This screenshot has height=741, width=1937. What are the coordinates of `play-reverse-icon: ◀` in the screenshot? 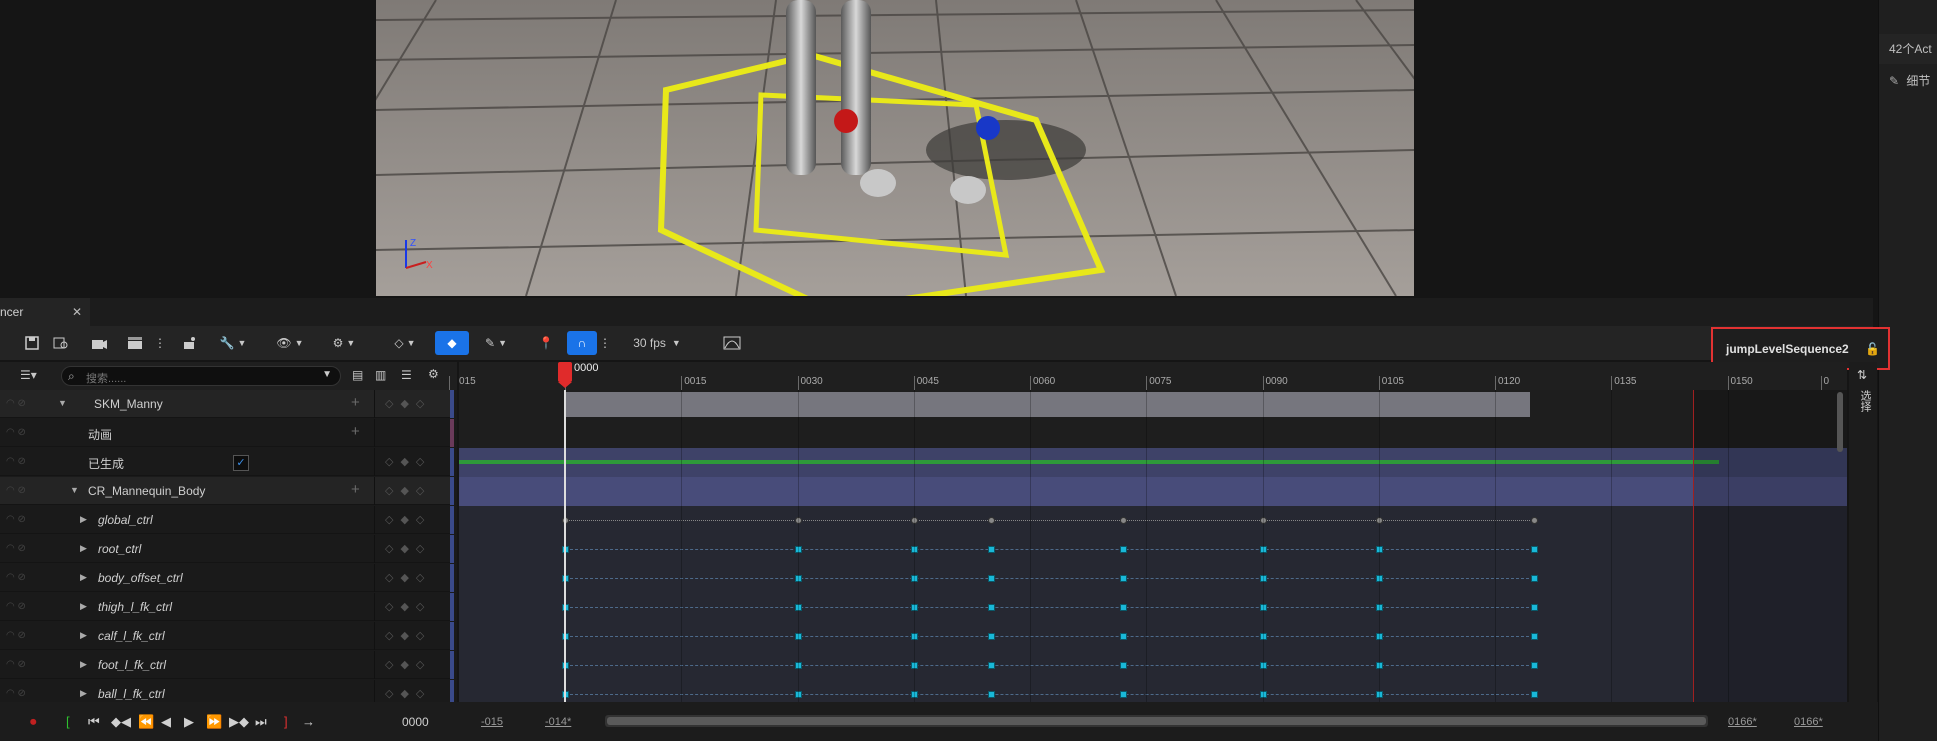 It's located at (166, 722).